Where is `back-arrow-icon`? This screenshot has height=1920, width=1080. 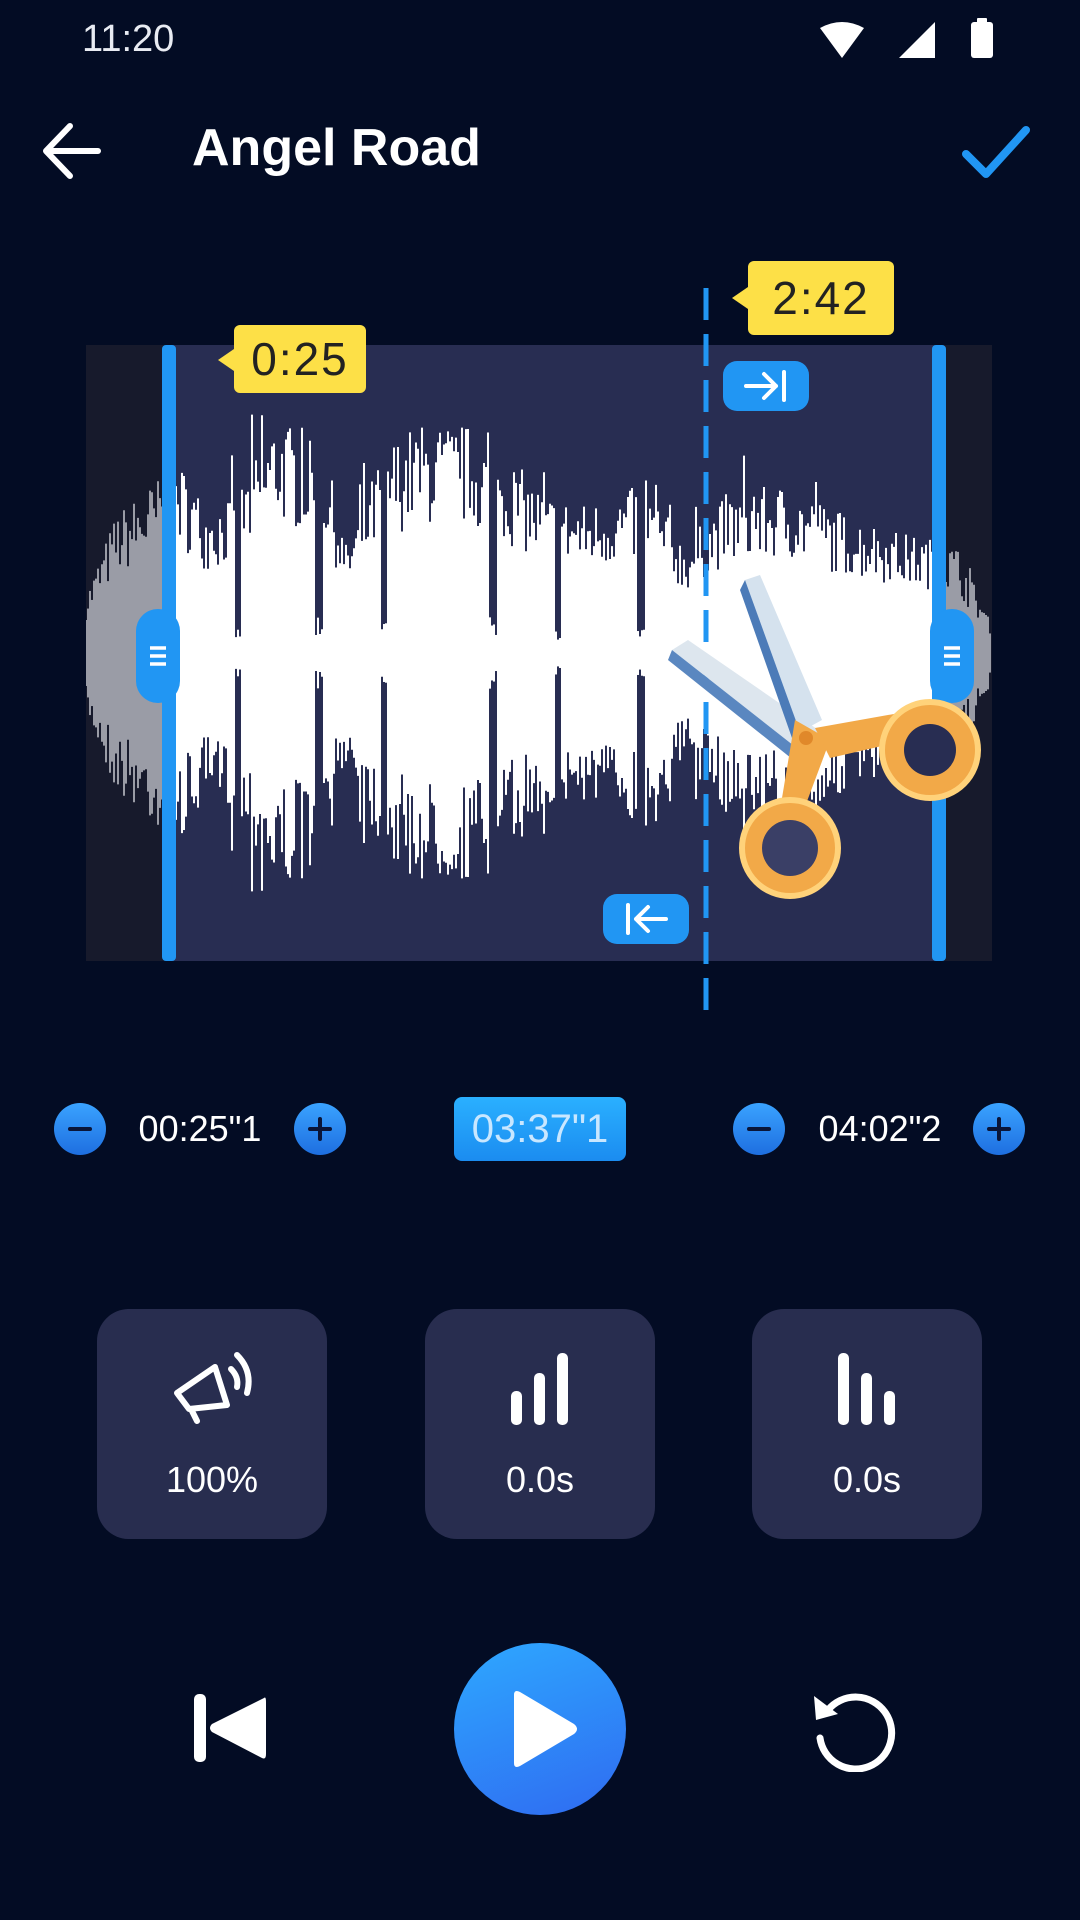
back-arrow-icon is located at coordinates (72, 151).